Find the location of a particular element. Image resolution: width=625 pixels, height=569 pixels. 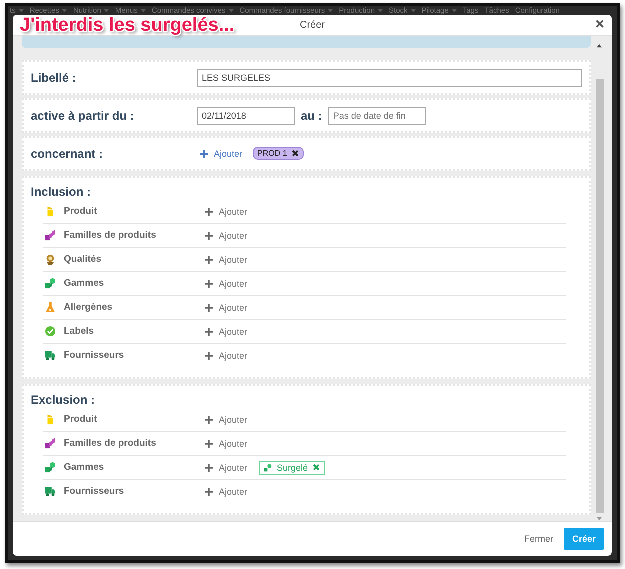

section-title: Exclusion : is located at coordinates (63, 400).